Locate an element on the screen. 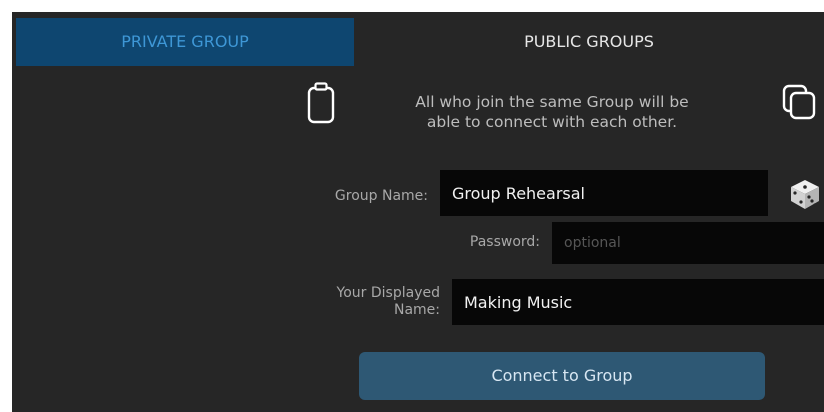 This screenshot has width=824, height=412. displayed-name-label-line-1: Your Displayed is located at coordinates (388, 293).